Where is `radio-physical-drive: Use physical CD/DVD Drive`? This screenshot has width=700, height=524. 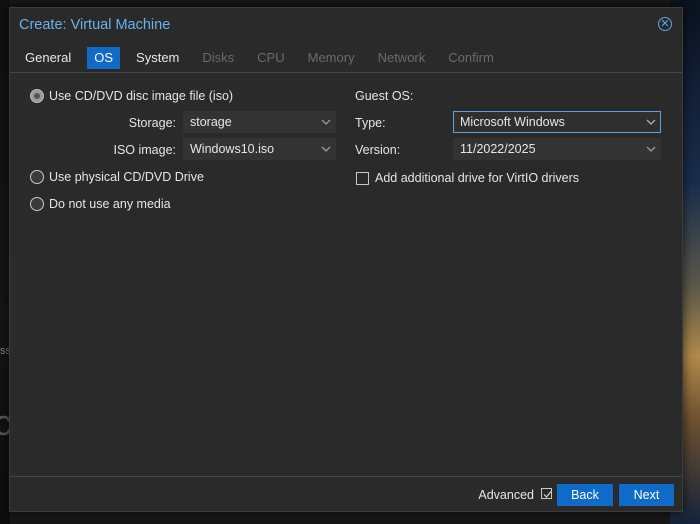
radio-physical-drive: Use physical CD/DVD Drive is located at coordinates (117, 177).